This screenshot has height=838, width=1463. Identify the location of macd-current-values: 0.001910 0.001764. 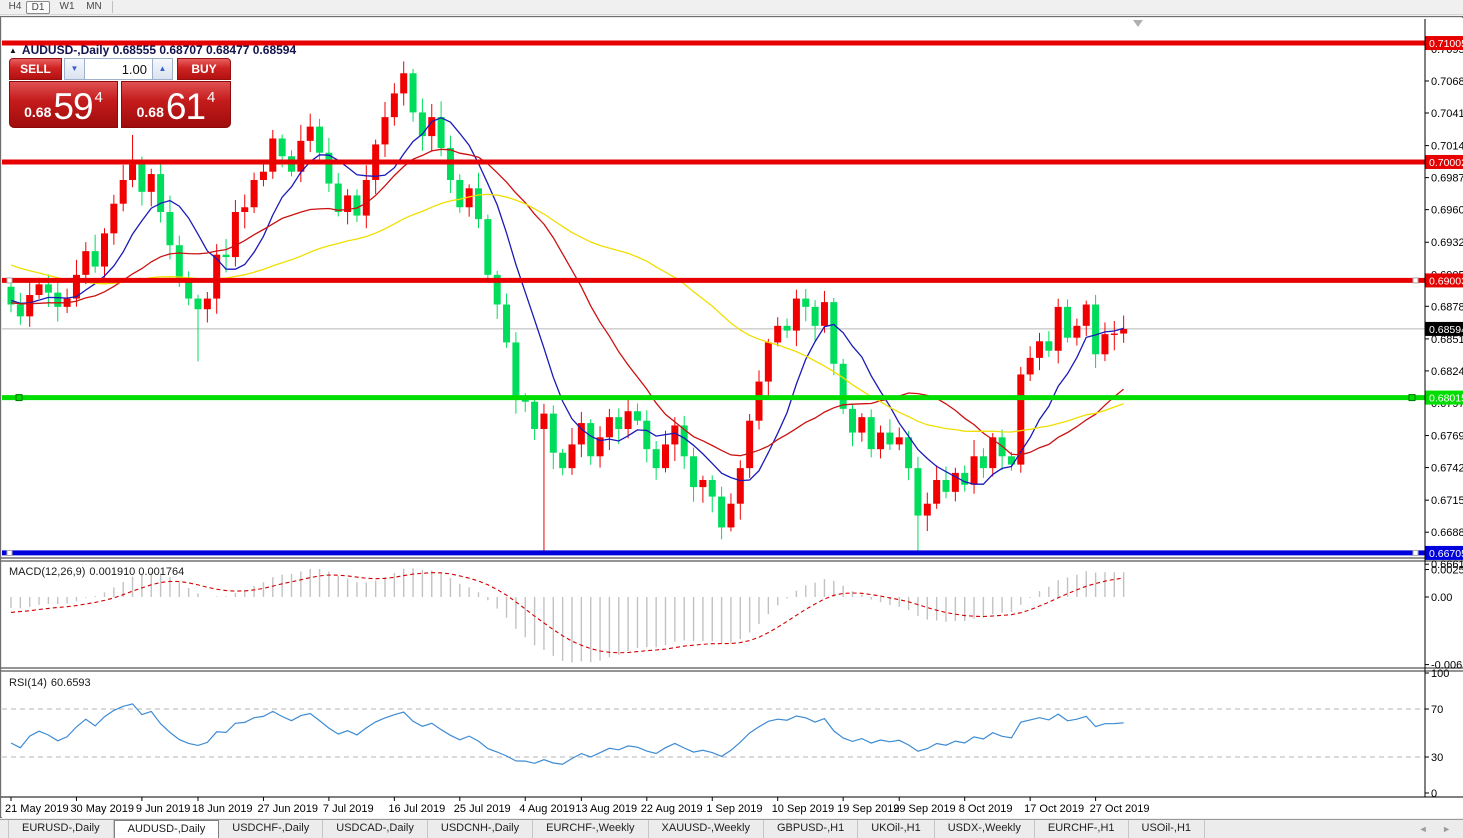
(137, 572).